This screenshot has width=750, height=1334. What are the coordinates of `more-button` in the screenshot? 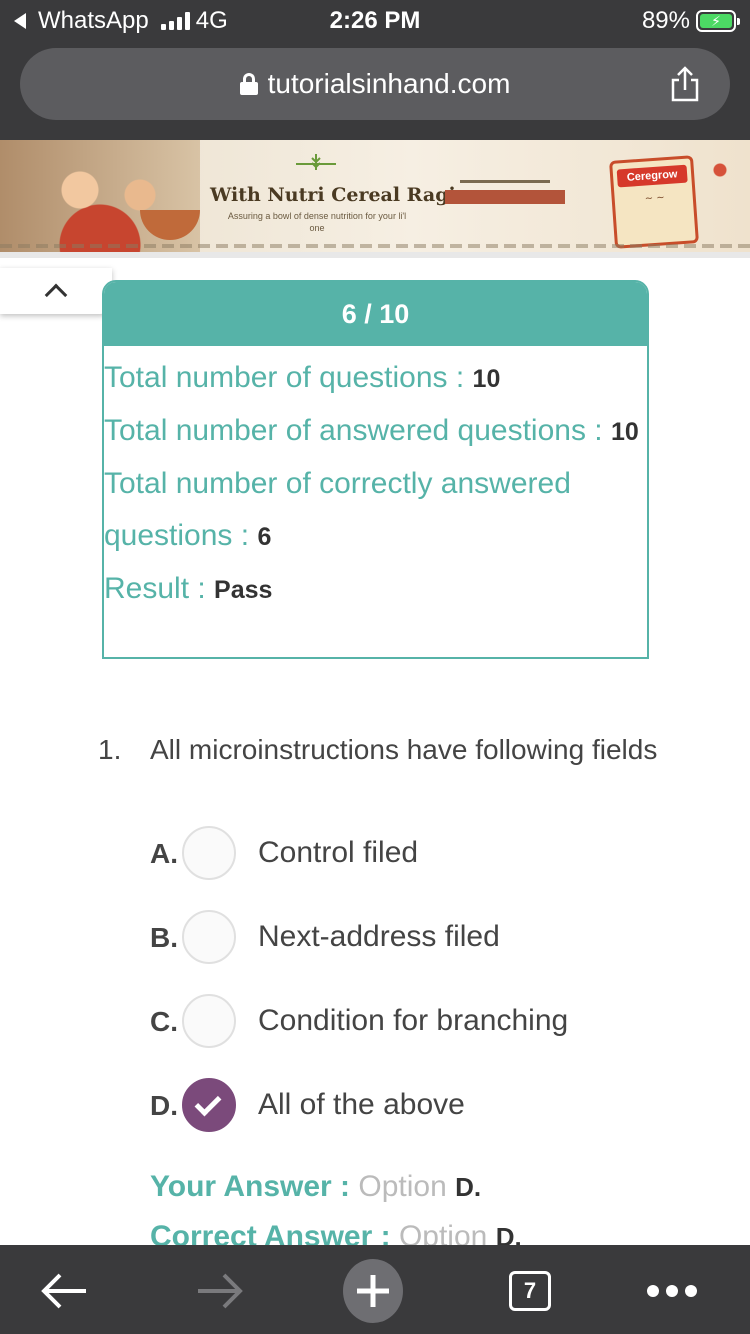 It's located at (672, 1291).